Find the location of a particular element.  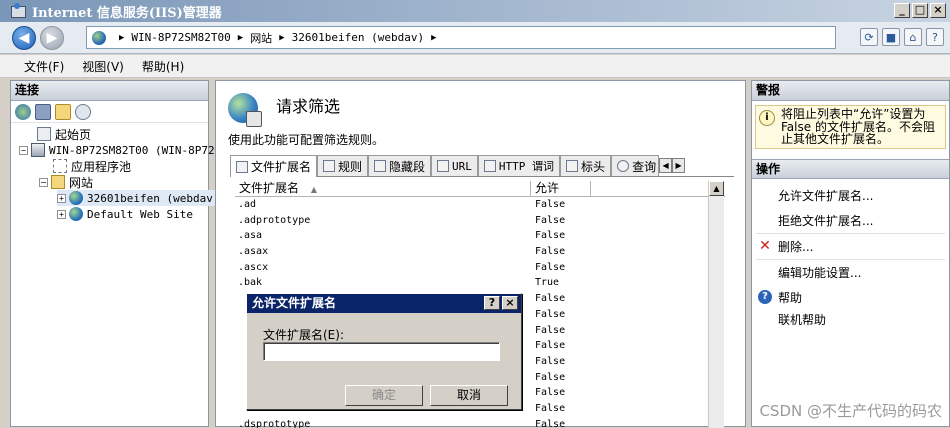

refresh-icon: ⟳ is located at coordinates (869, 37).